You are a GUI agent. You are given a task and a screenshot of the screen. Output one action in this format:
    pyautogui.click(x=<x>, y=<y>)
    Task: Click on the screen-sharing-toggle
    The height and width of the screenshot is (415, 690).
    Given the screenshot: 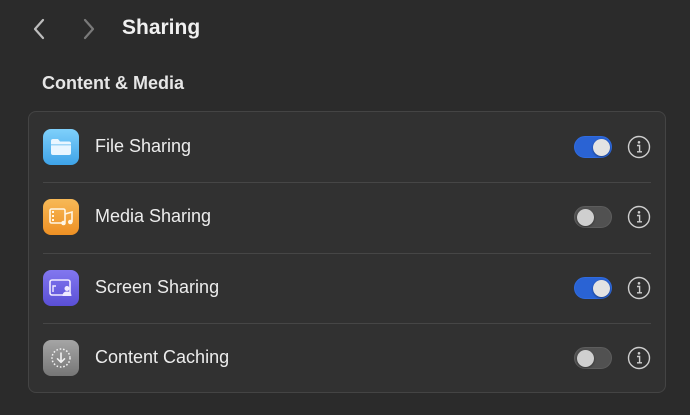 What is the action you would take?
    pyautogui.click(x=593, y=288)
    